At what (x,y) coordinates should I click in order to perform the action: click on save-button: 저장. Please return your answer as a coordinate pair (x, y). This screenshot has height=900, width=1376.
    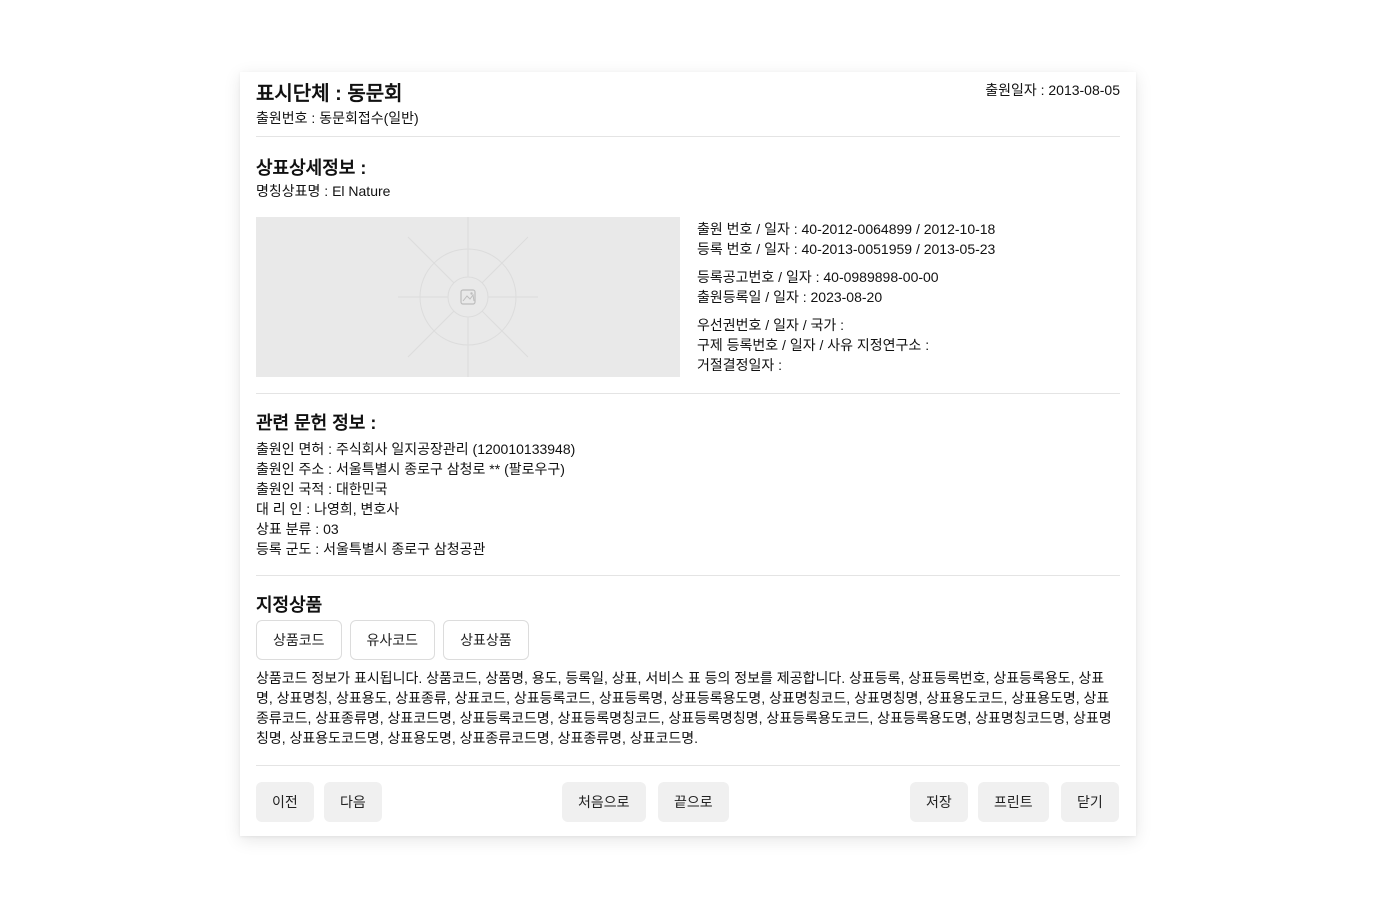
    Looking at the image, I should click on (939, 802).